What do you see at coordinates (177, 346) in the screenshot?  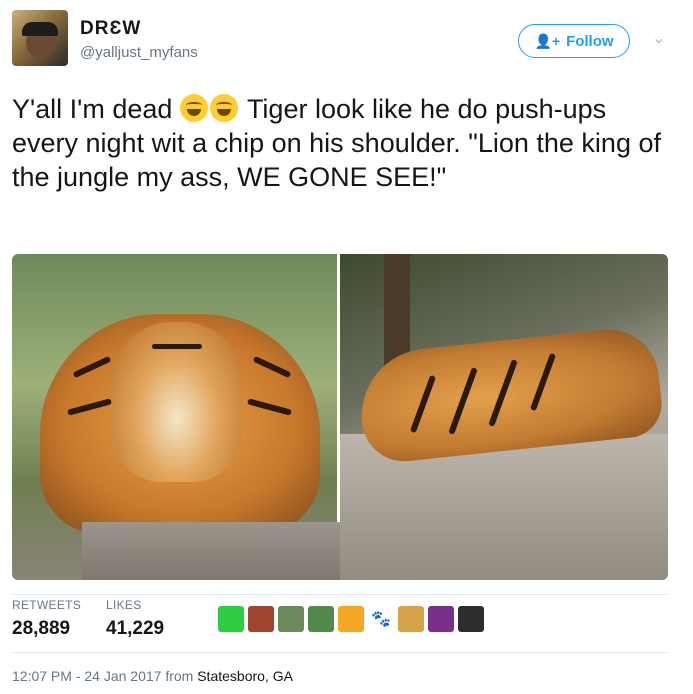 I see `tiger-stripe` at bounding box center [177, 346].